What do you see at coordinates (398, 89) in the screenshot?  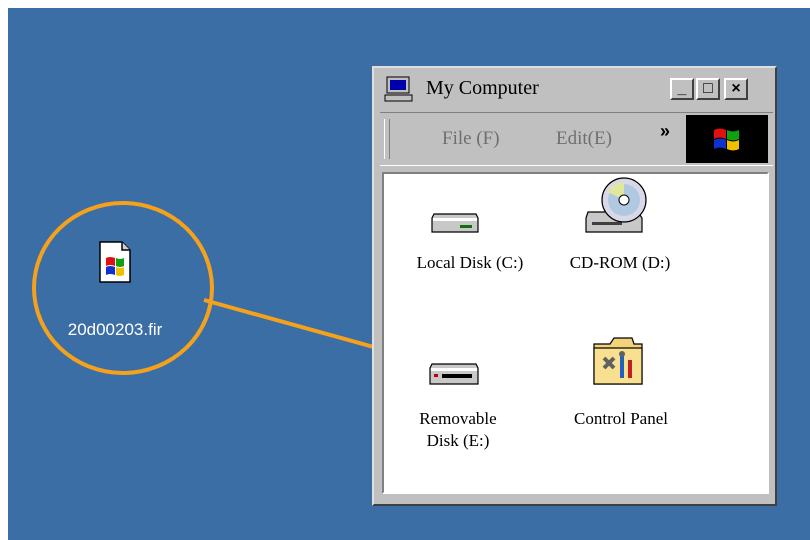 I see `computer-icon` at bounding box center [398, 89].